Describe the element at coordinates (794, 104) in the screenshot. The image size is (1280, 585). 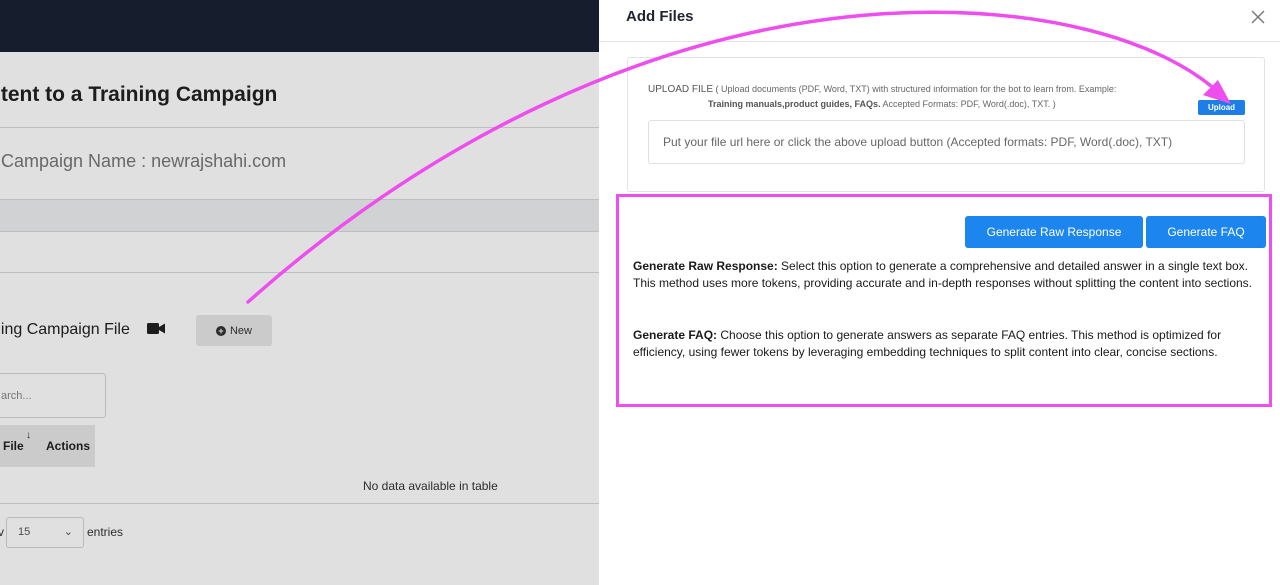
I see `upload-hint-examples: Training manuals,product guides, FAQs.` at that location.